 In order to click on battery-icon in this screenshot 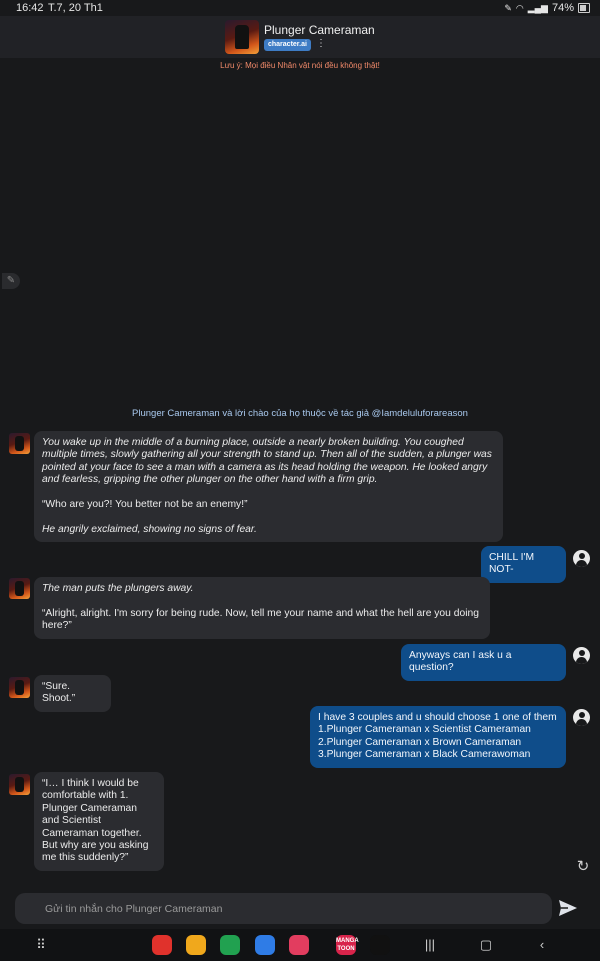, I will do `click(584, 8)`.